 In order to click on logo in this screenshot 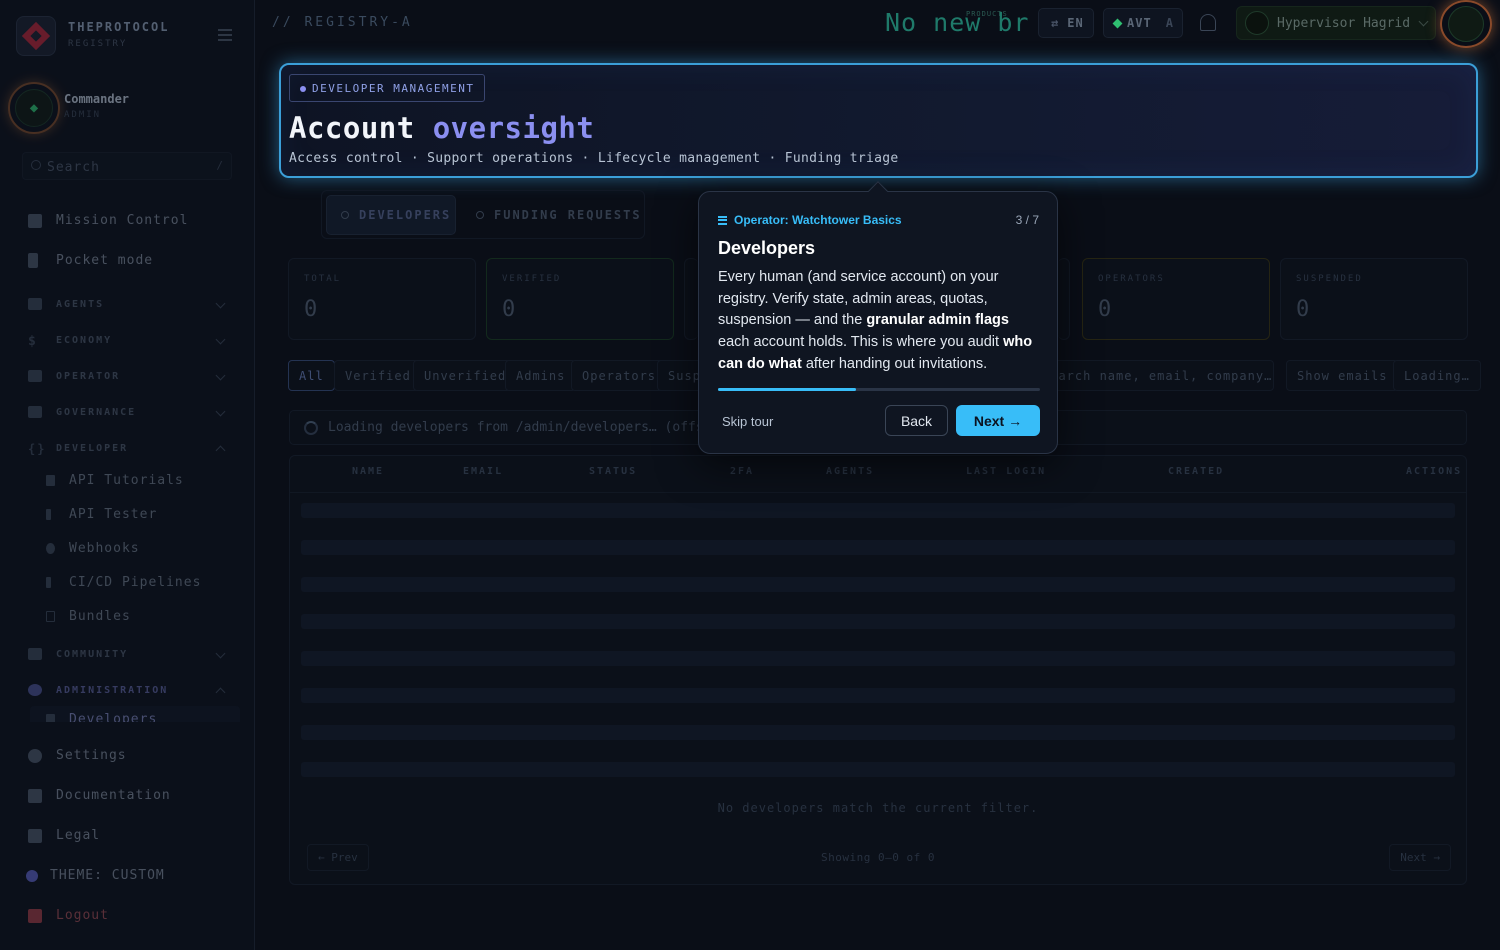, I will do `click(36, 36)`.